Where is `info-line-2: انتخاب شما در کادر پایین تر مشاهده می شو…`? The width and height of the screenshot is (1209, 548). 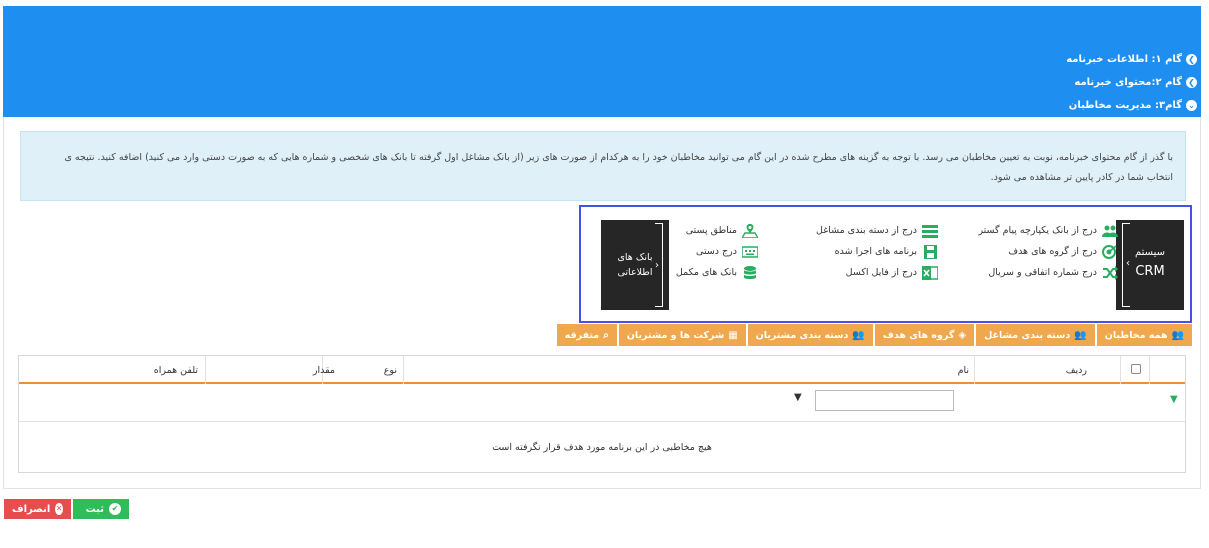
info-line-2: انتخاب شما در کادر پایین تر مشاهده می شو… is located at coordinates (1081, 177).